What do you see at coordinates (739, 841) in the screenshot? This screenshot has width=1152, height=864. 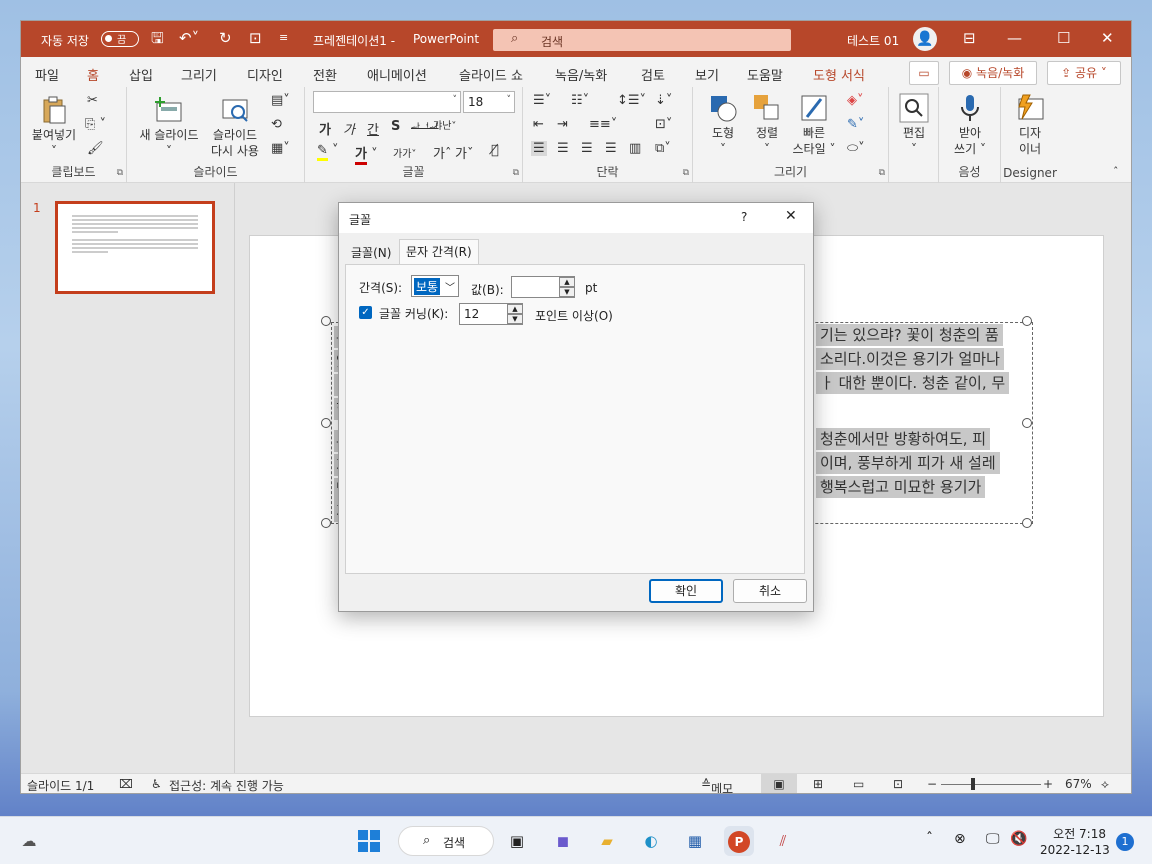 I see `powerpoint-icon: P` at bounding box center [739, 841].